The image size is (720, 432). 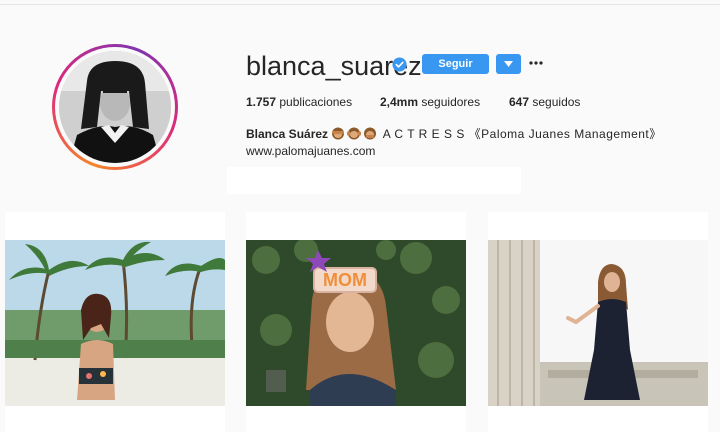 I want to click on profile-bio: A C T R E S S 《Paloma Juanes Management》, so click(x=522, y=134).